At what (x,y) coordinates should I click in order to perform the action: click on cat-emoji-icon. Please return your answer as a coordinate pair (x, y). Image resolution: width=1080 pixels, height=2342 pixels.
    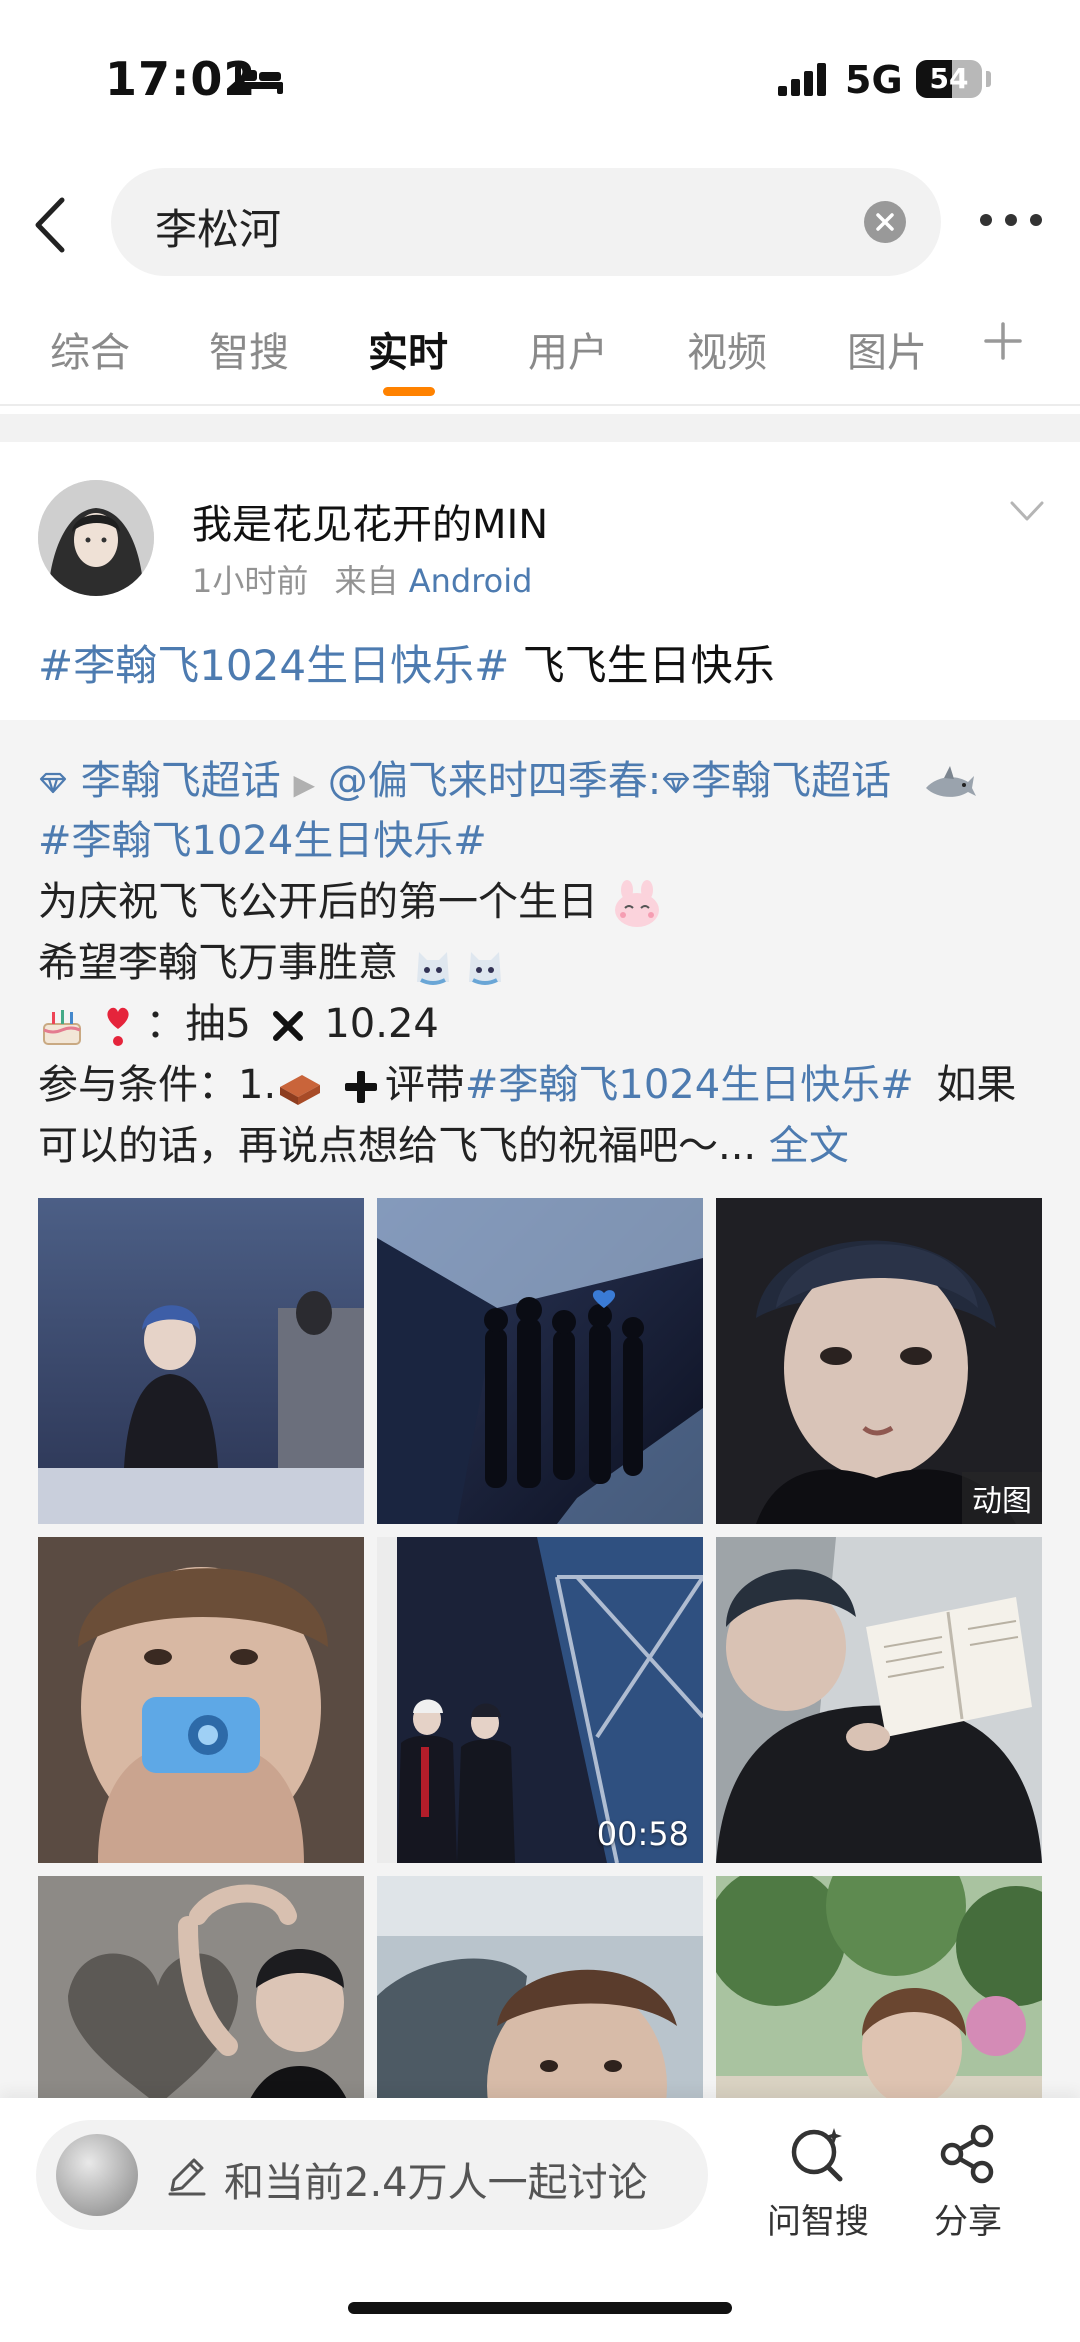
    Looking at the image, I should click on (458, 968).